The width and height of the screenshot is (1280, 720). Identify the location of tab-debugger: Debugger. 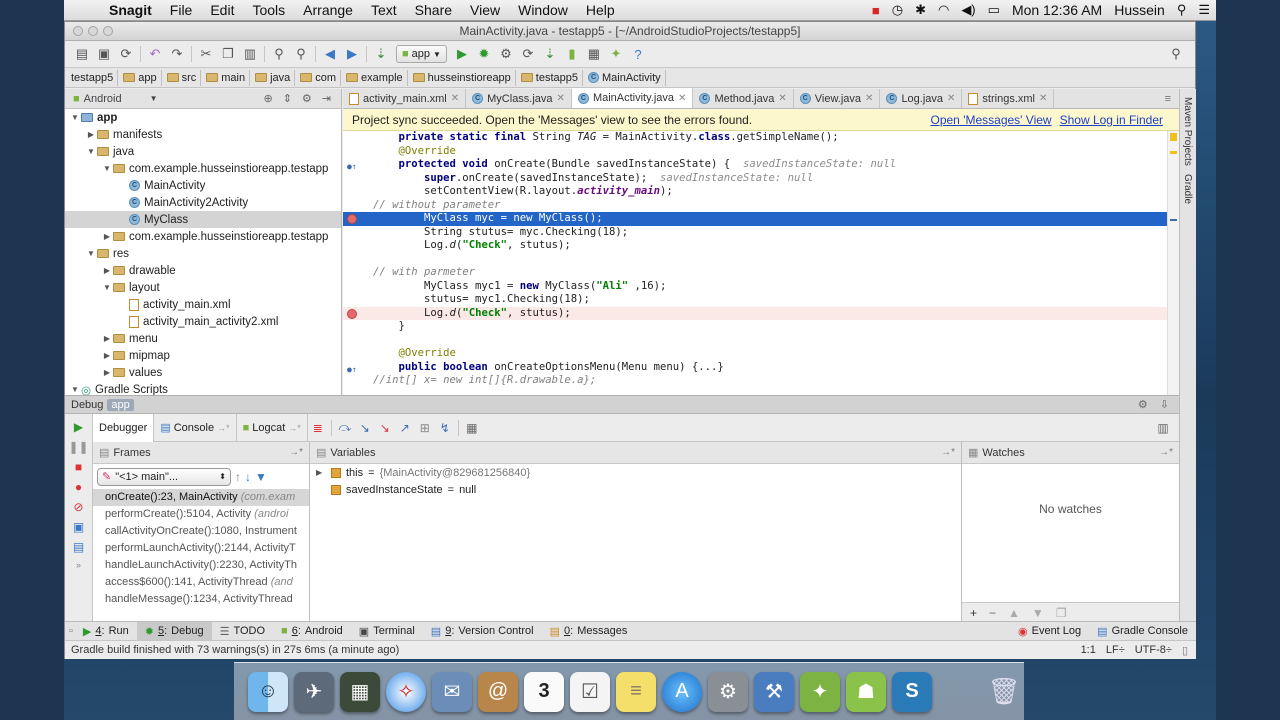
(124, 427).